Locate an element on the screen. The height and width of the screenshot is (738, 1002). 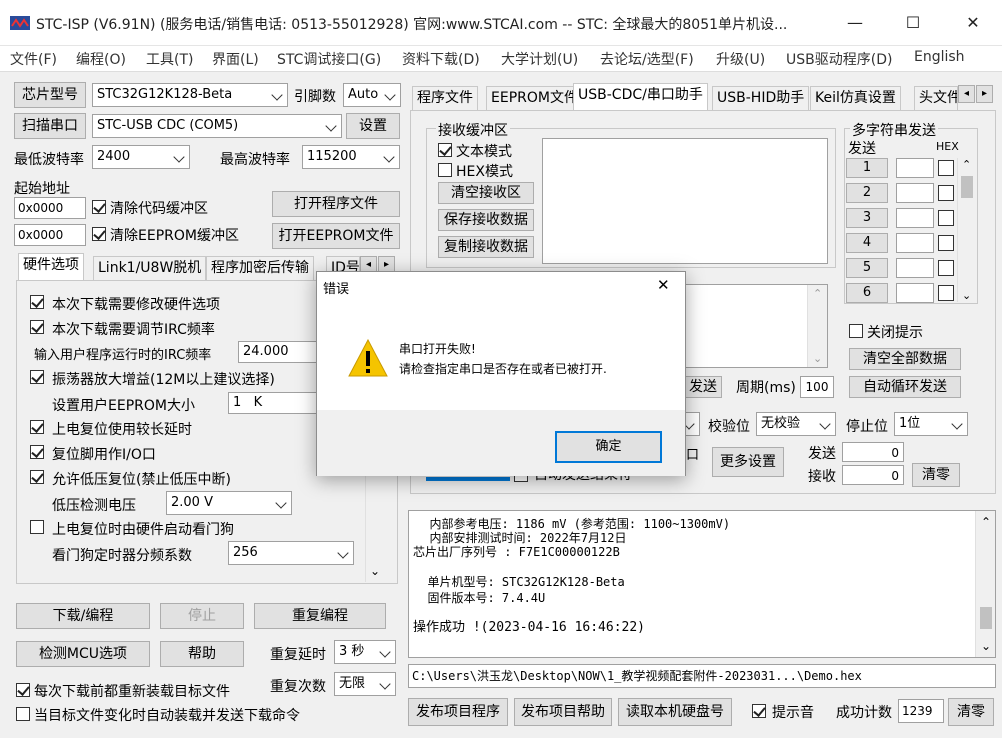
text-mode-checkbox is located at coordinates (445, 150).